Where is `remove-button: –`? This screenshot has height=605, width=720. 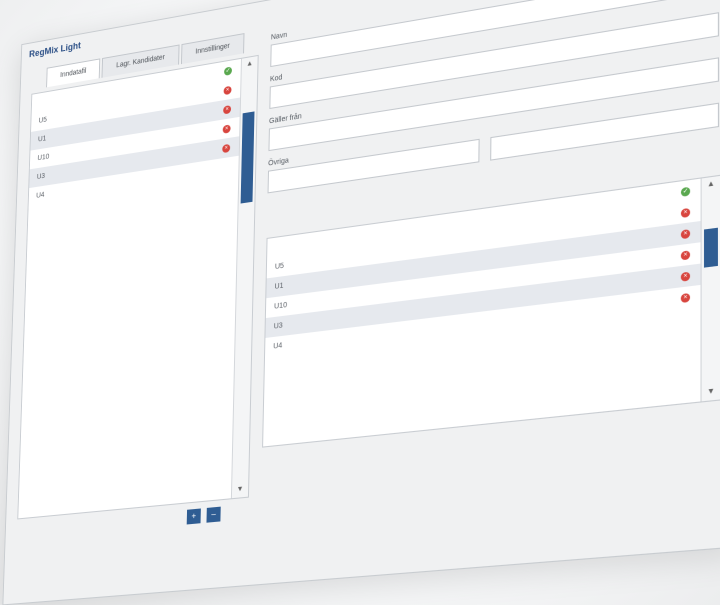
remove-button: – is located at coordinates (213, 515).